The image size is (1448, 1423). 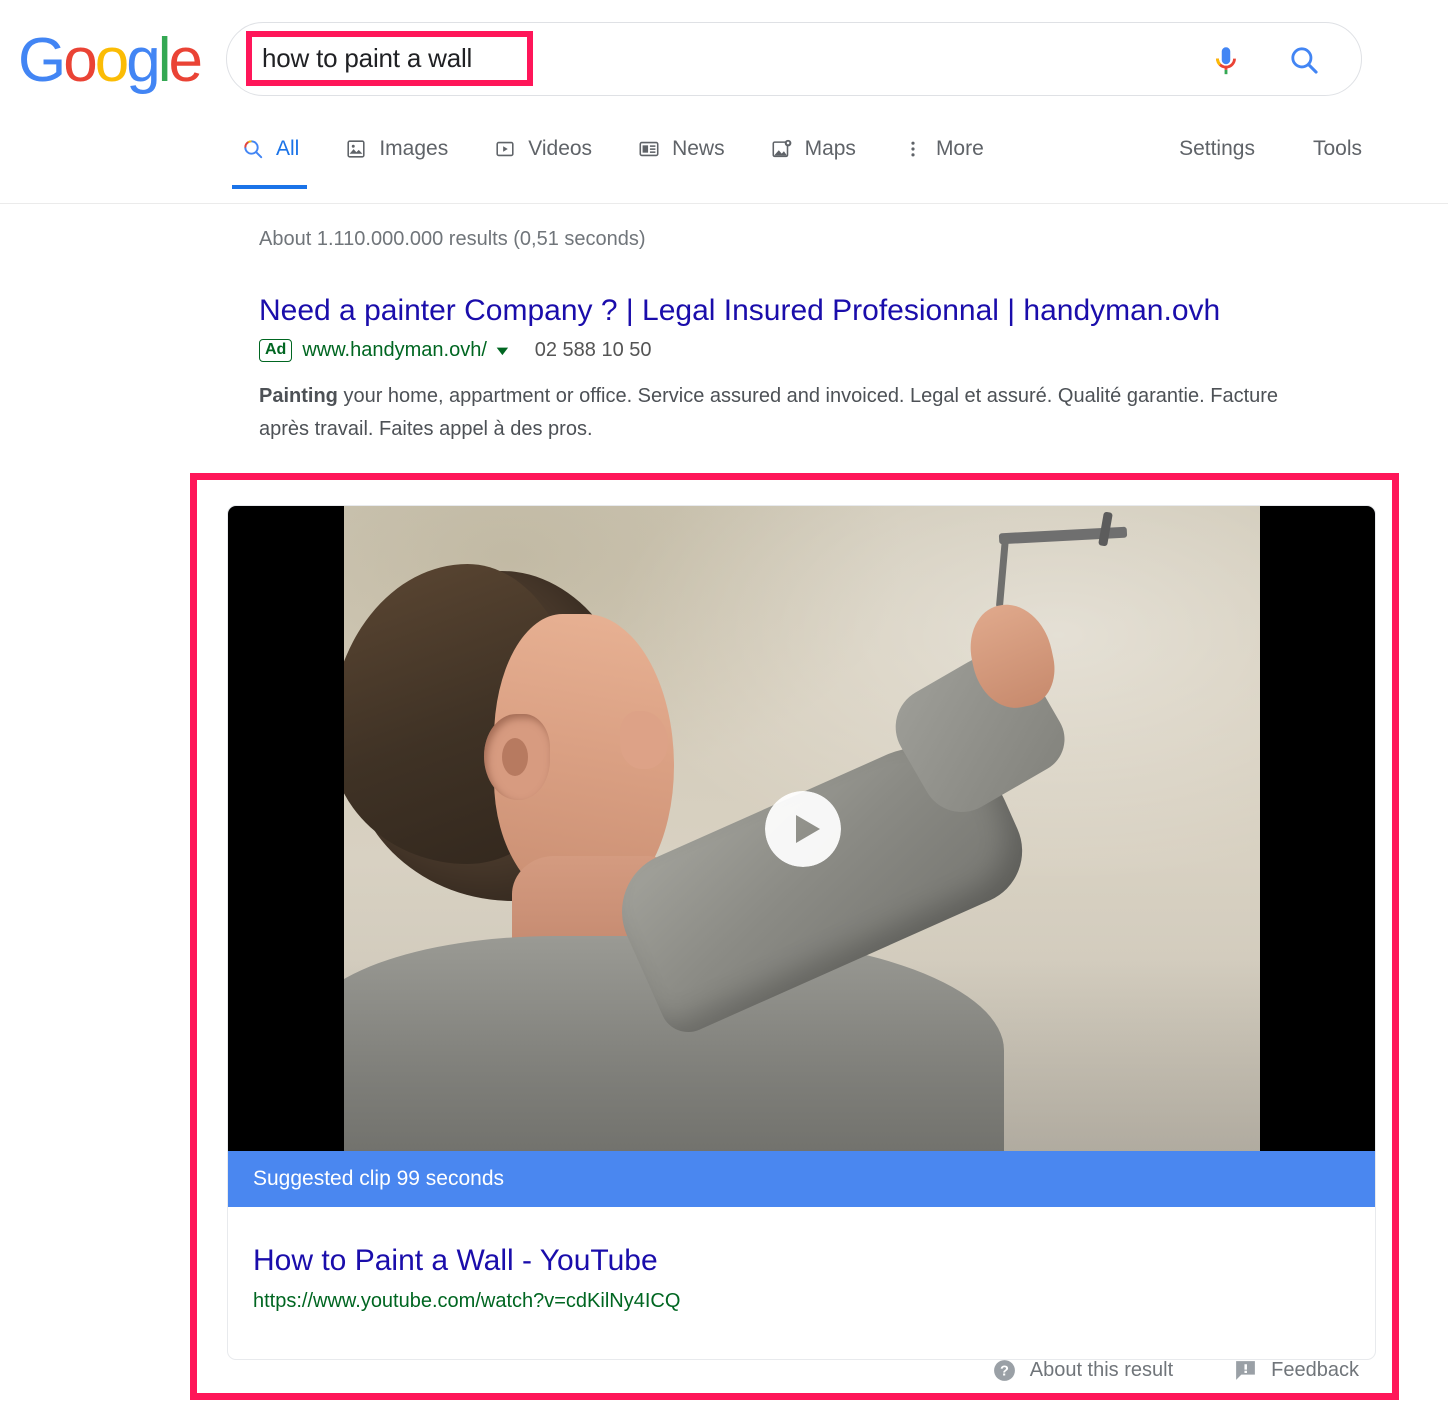 What do you see at coordinates (1217, 149) in the screenshot?
I see `settings-button: Settings` at bounding box center [1217, 149].